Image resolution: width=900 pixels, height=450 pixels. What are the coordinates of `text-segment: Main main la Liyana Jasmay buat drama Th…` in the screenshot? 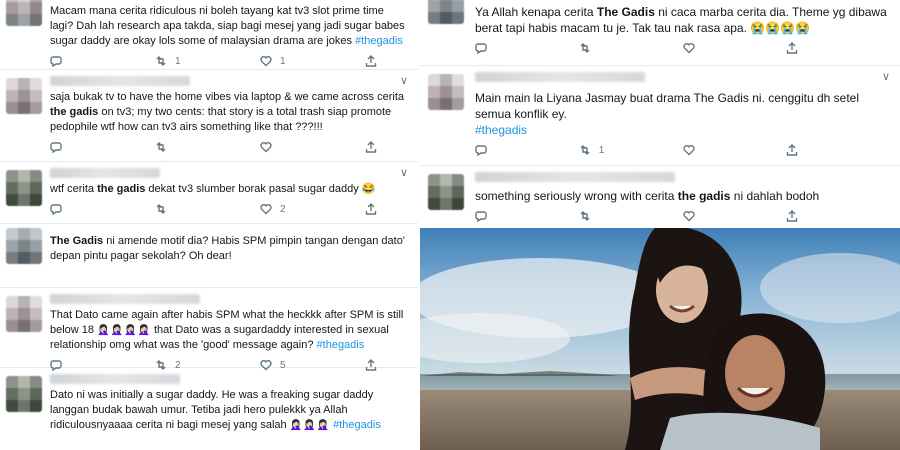 It's located at (667, 106).